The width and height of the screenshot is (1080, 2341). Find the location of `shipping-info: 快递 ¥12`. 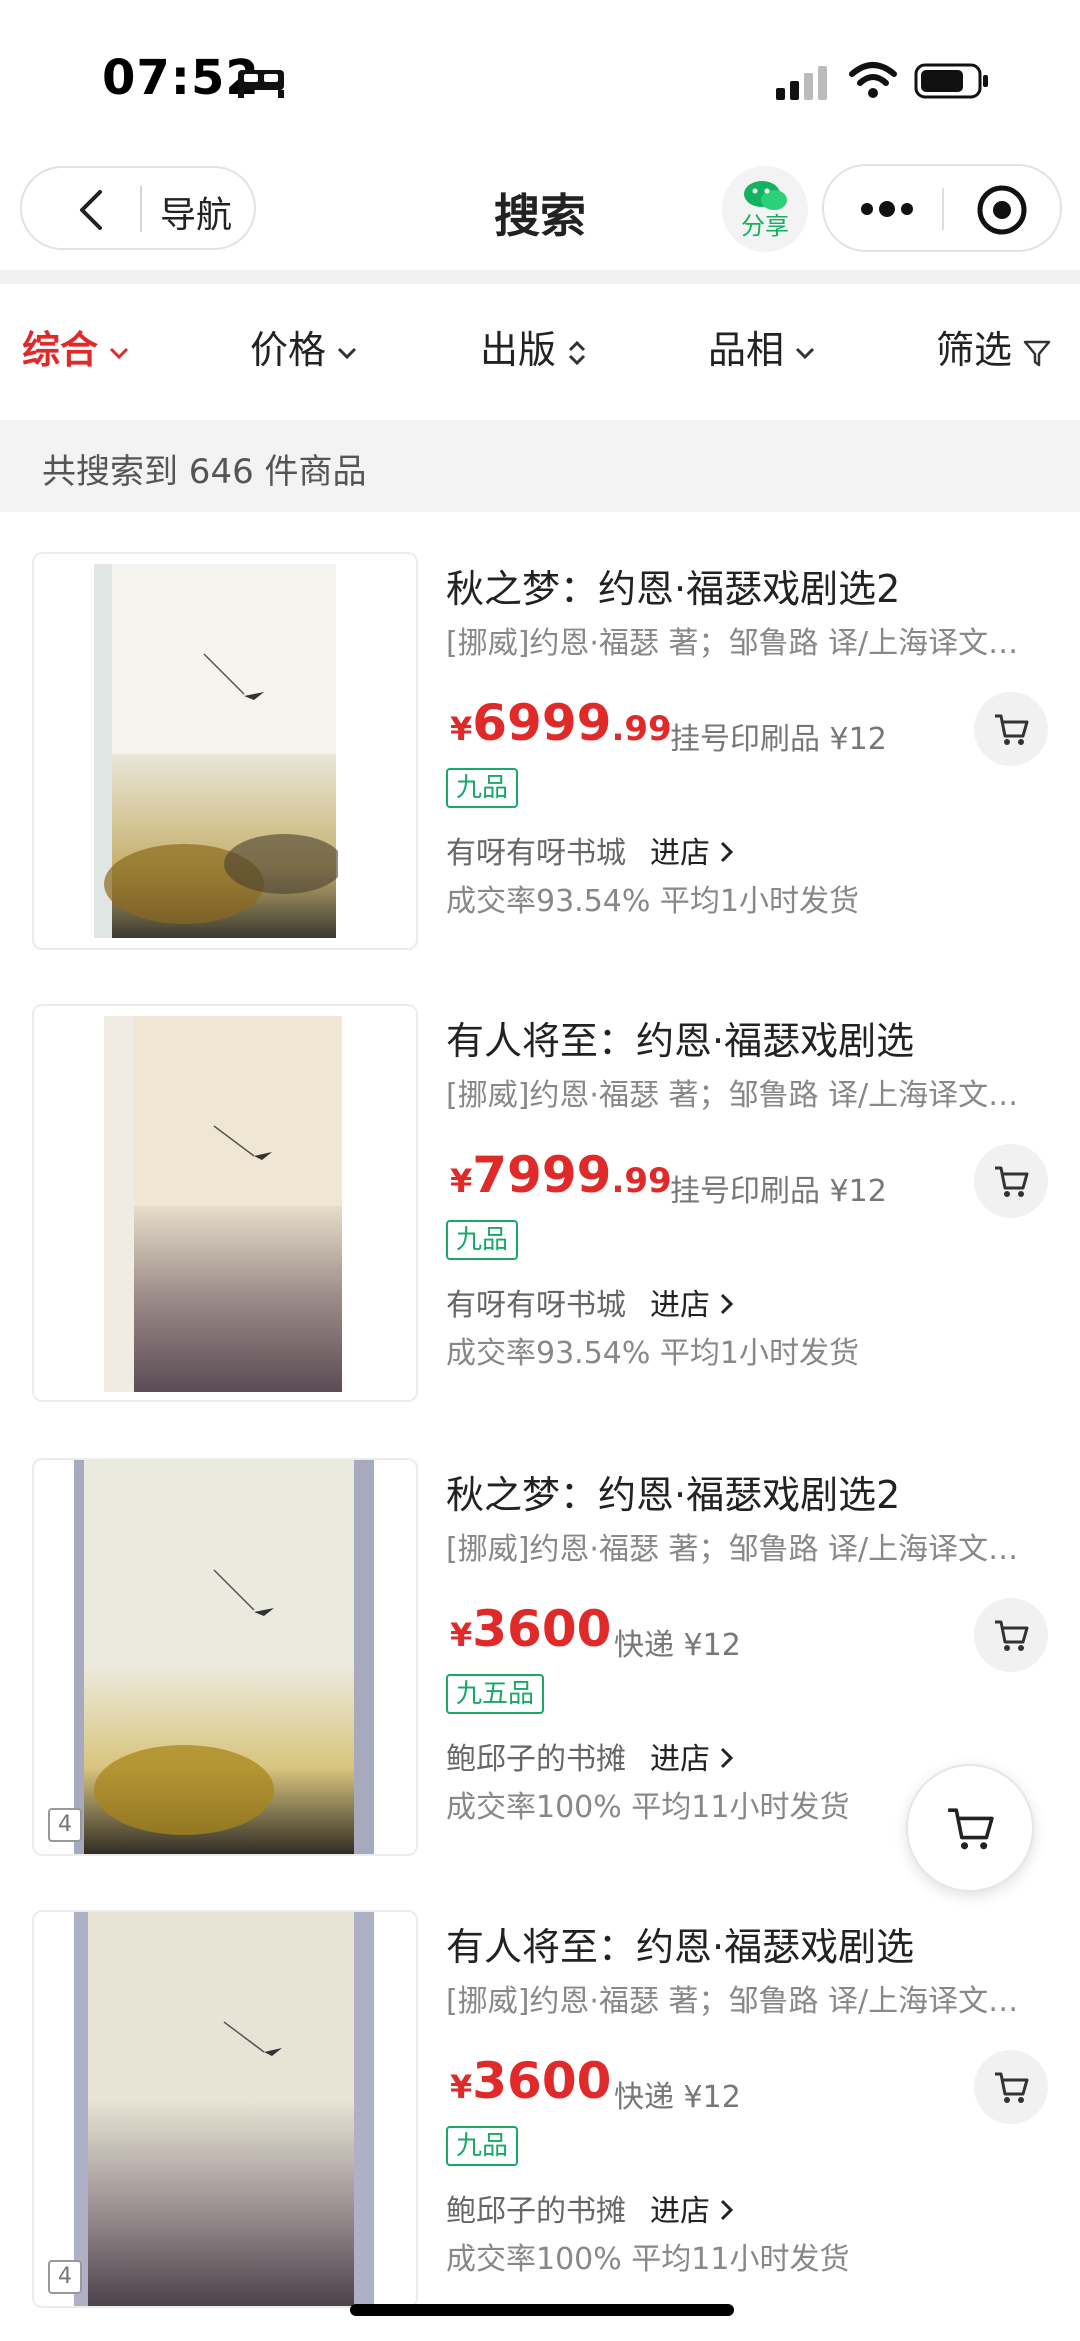

shipping-info: 快递 ¥12 is located at coordinates (677, 2097).